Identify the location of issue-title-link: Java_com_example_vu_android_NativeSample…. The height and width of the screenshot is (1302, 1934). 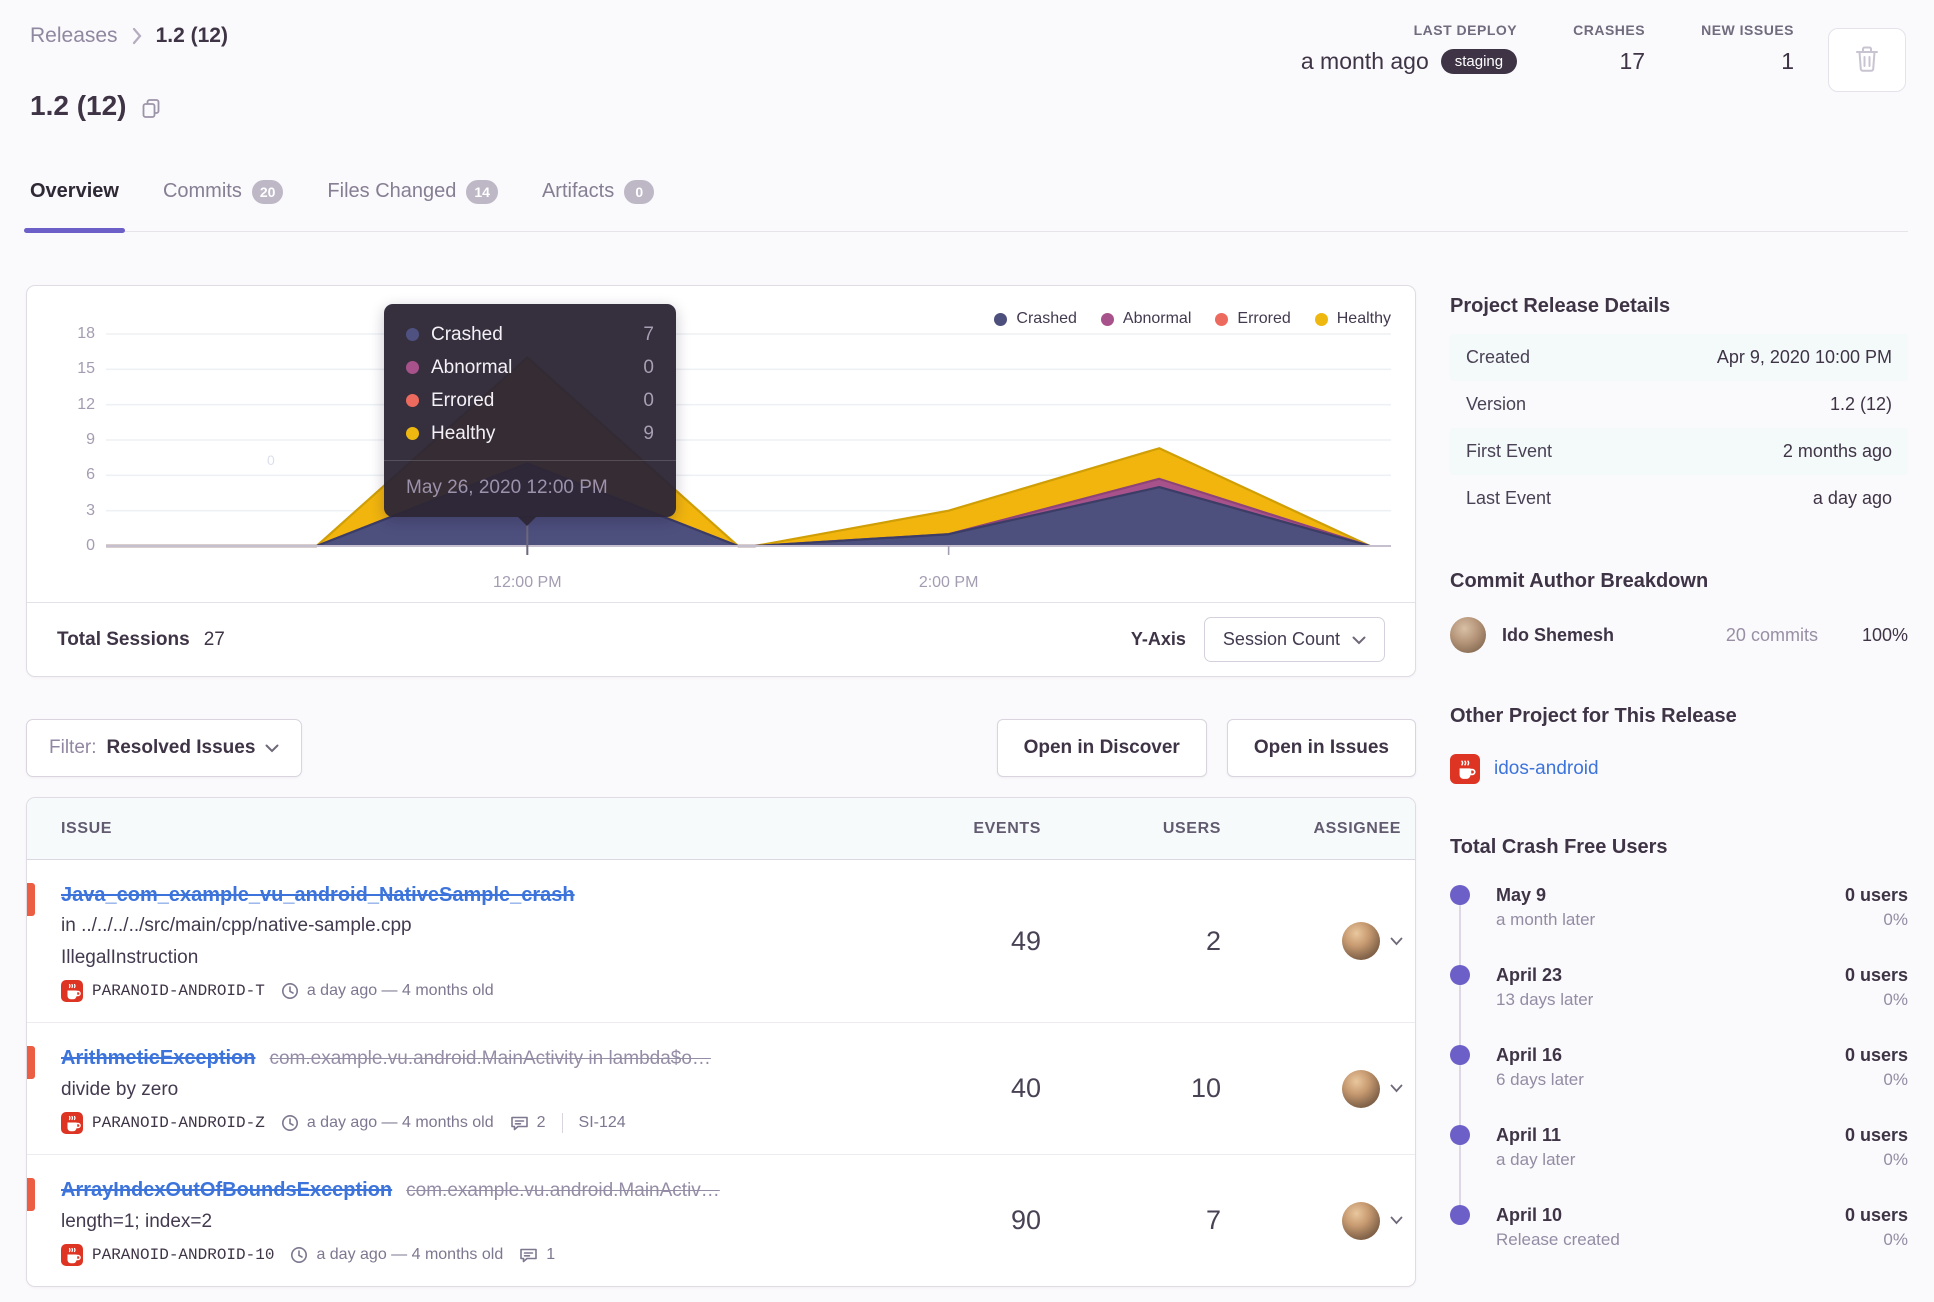
(318, 895).